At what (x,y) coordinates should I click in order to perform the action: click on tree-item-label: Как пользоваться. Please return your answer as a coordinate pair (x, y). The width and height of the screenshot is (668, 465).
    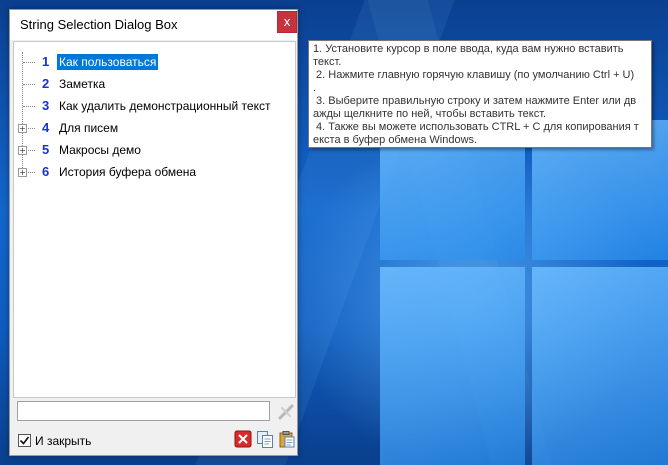
    Looking at the image, I should click on (108, 62).